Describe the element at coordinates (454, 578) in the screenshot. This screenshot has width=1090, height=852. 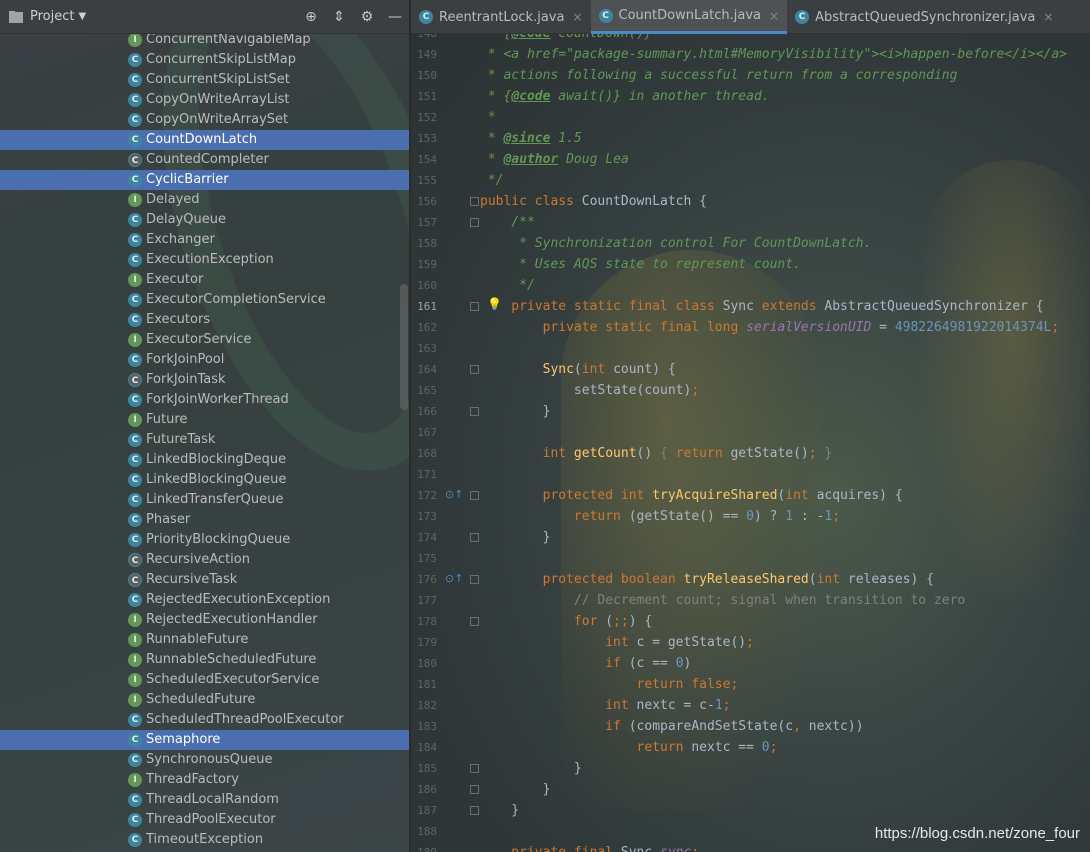
I see `override-marker-icon: ⊙↑` at that location.